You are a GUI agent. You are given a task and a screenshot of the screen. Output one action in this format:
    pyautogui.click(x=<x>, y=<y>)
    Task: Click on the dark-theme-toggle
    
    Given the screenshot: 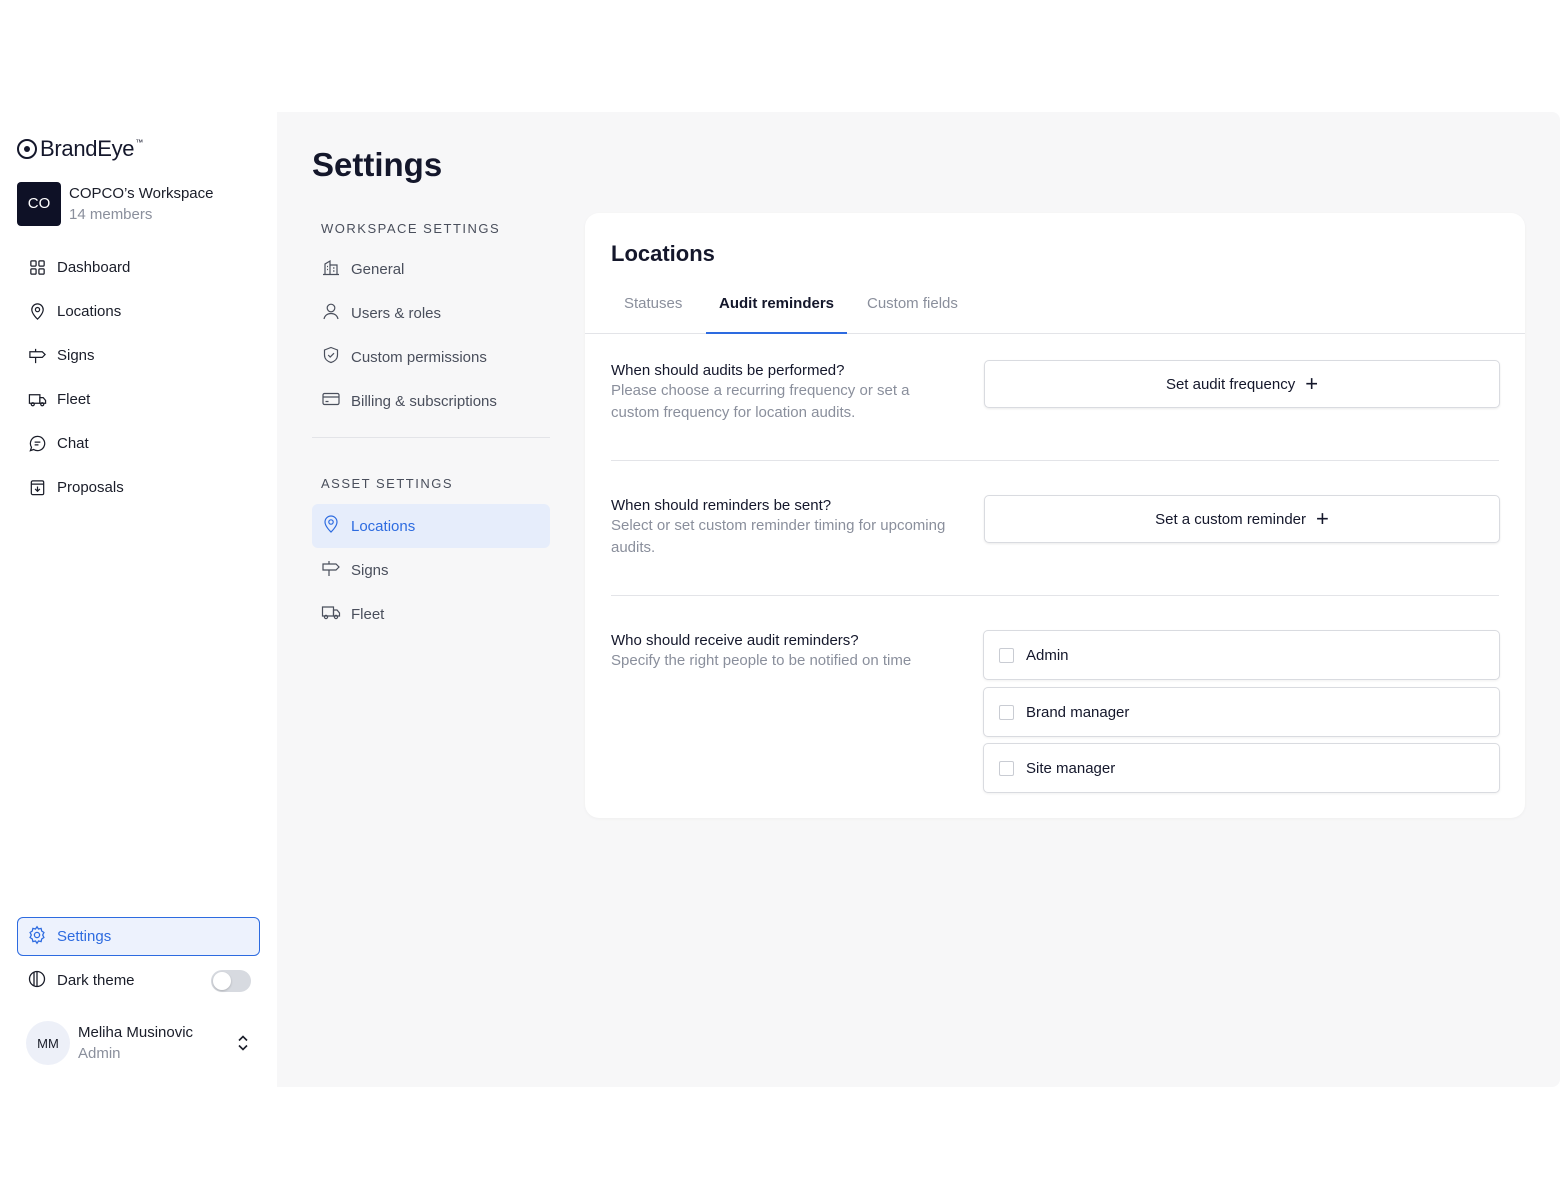 What is the action you would take?
    pyautogui.click(x=231, y=981)
    